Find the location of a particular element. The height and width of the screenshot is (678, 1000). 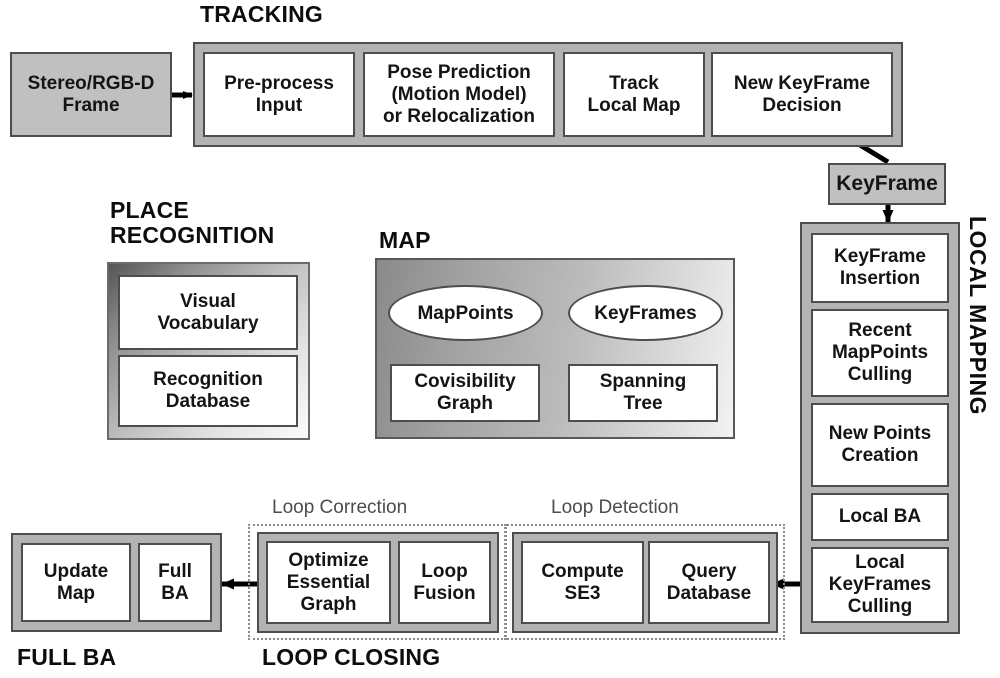

keyframe-token-node: KeyFrame is located at coordinates (887, 184).